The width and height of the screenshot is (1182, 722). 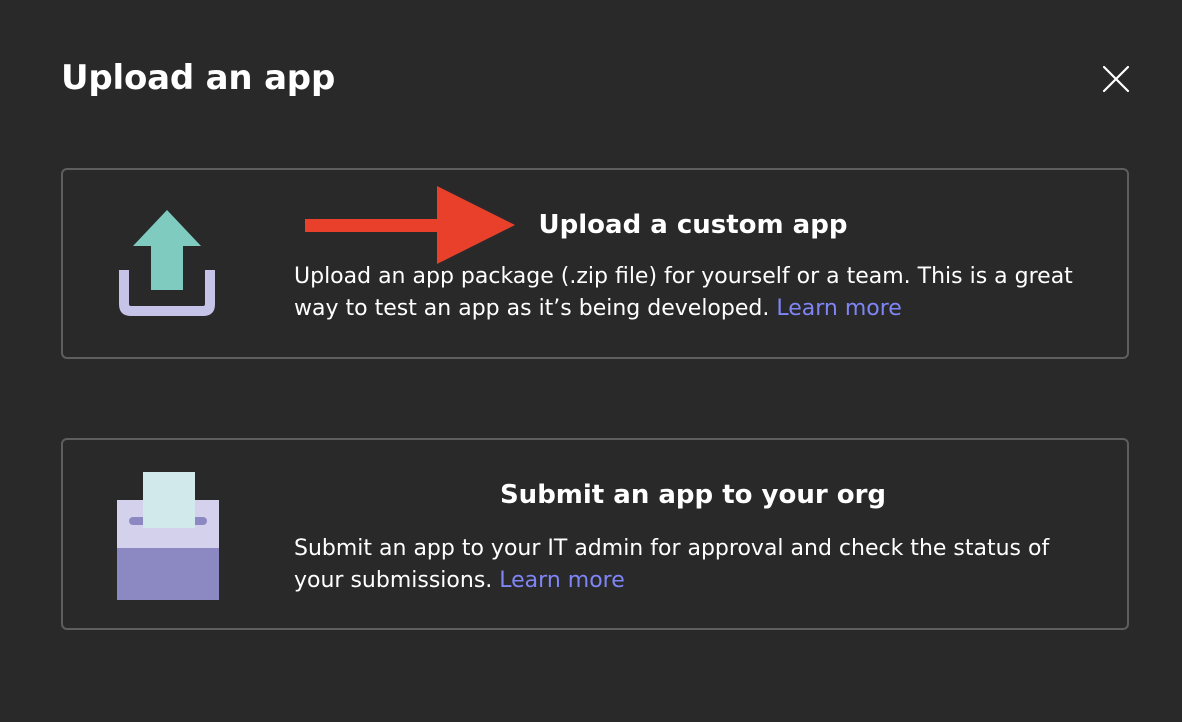 I want to click on dialog-title: Upload an app, so click(x=198, y=78).